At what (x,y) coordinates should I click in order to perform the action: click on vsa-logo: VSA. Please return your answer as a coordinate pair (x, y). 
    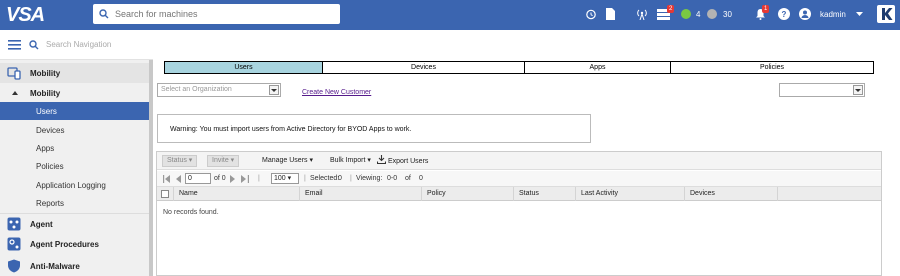
    Looking at the image, I should click on (25, 15).